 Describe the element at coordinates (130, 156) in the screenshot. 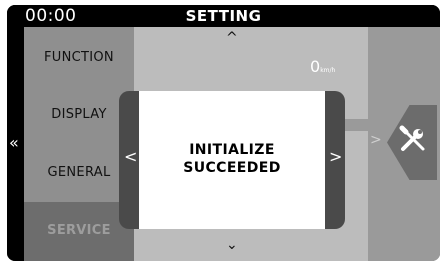

I see `dialog-left-arrow-icon: <` at that location.